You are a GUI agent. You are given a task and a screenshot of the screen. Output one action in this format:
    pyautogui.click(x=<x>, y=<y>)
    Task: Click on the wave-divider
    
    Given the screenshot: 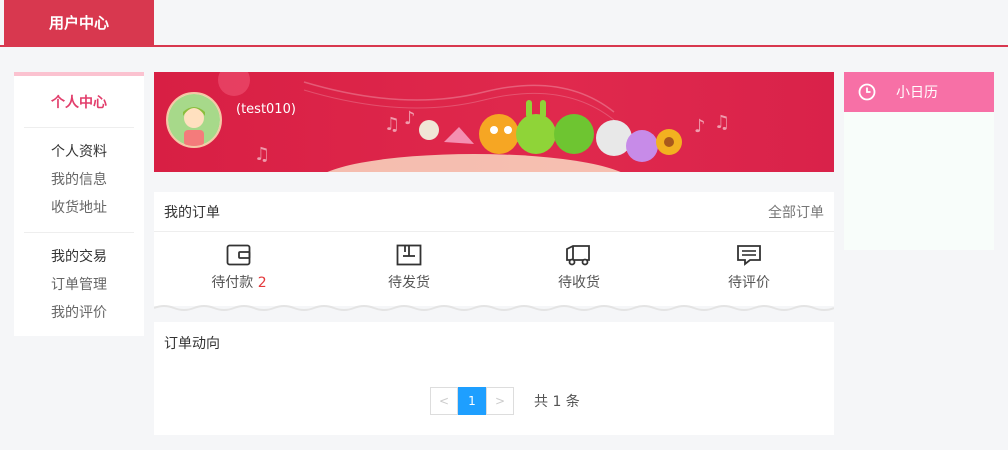 What is the action you would take?
    pyautogui.click(x=494, y=308)
    